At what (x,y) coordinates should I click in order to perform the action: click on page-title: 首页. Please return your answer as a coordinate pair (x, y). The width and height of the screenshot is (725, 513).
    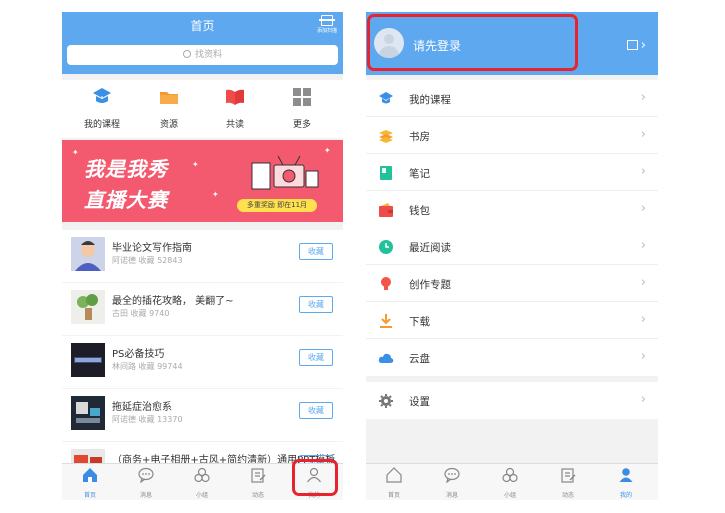
    Looking at the image, I should click on (202, 26).